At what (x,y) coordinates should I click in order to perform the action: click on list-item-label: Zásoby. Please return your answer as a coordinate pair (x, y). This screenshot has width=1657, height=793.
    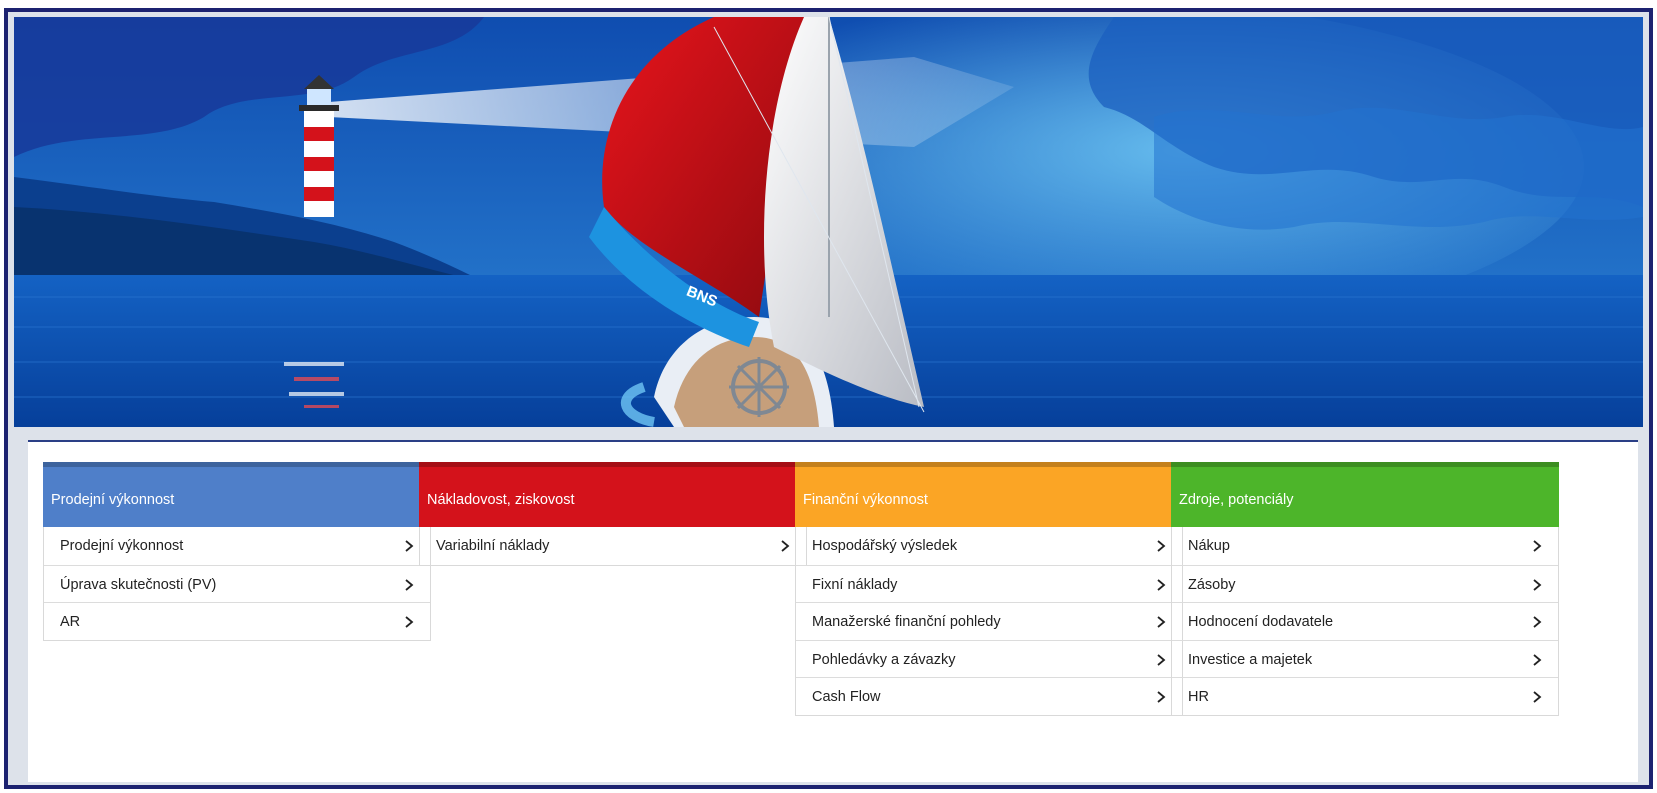
    Looking at the image, I should click on (1212, 584).